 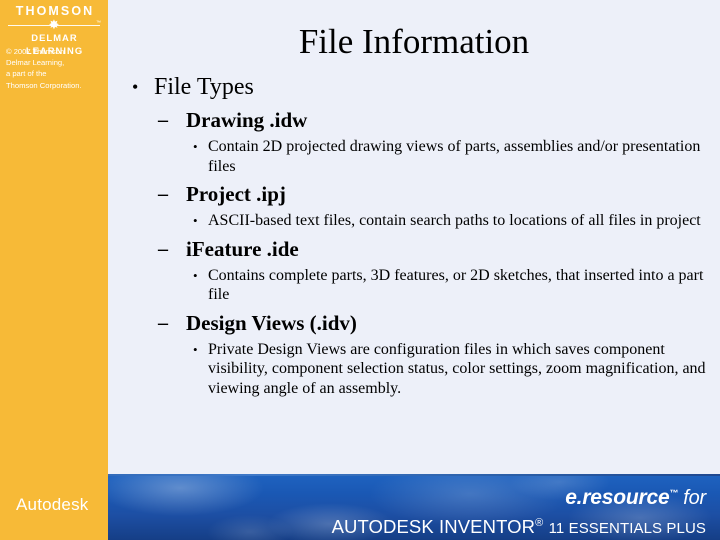 I want to click on list-item-label: iFeature .ide, so click(x=242, y=248).